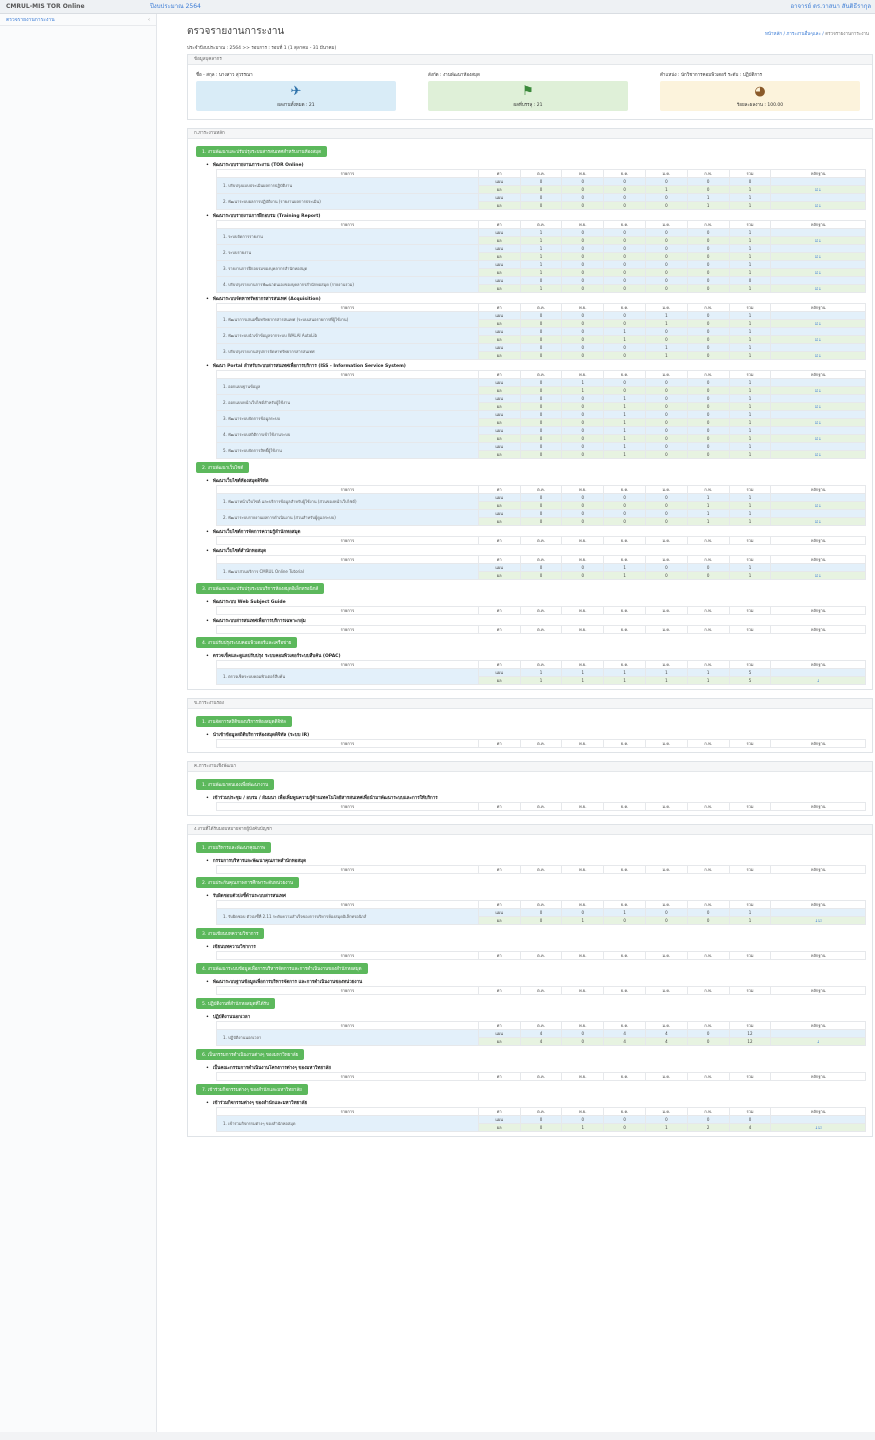 The height and width of the screenshot is (1440, 875). Describe the element at coordinates (235, 1003) in the screenshot. I see `category-button: 5. ปฏิบัติงานที่สำนักหอสมุดที่ได้รับ` at that location.